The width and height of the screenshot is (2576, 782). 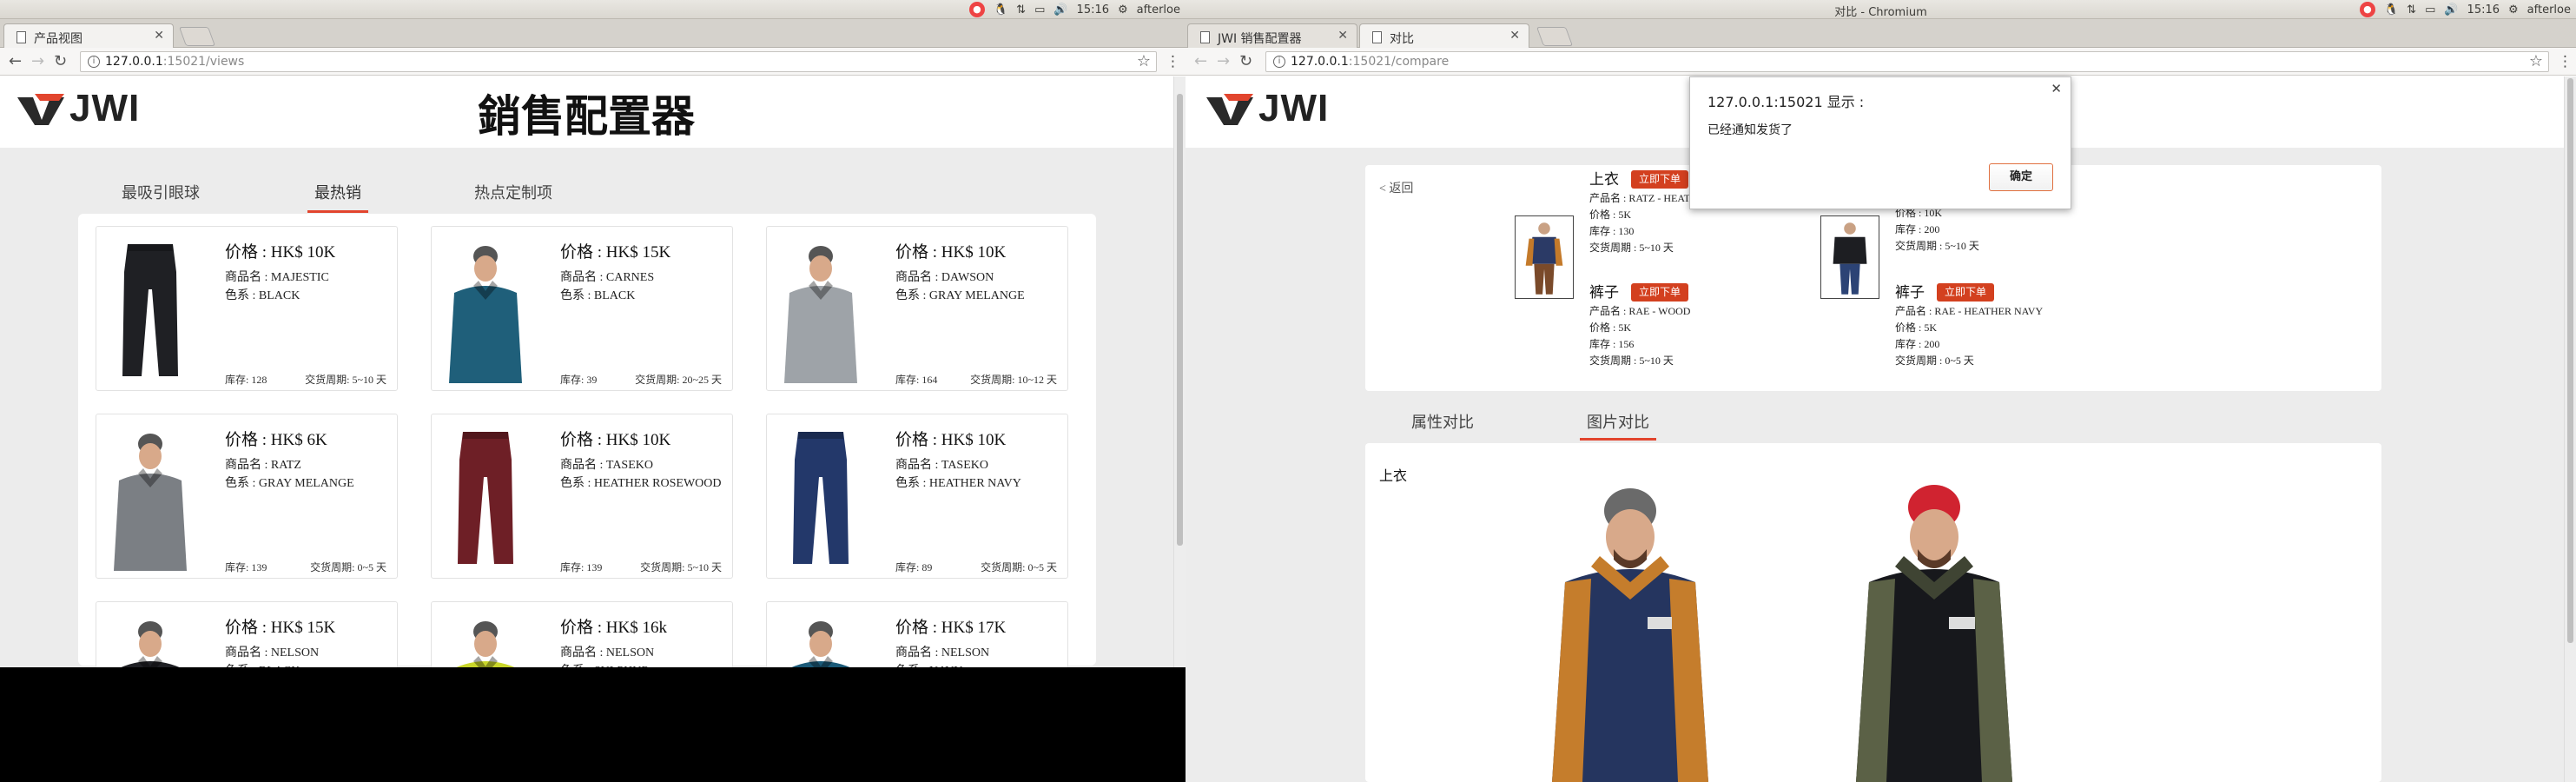 I want to click on set2-top-stock: 库存 : 200, so click(x=1917, y=229).